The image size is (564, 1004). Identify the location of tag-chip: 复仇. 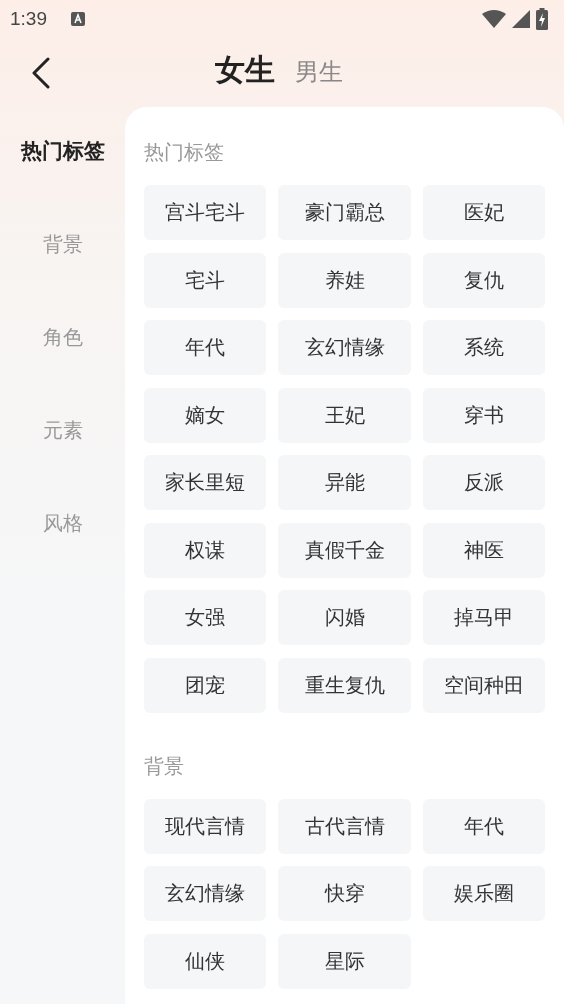
(484, 280).